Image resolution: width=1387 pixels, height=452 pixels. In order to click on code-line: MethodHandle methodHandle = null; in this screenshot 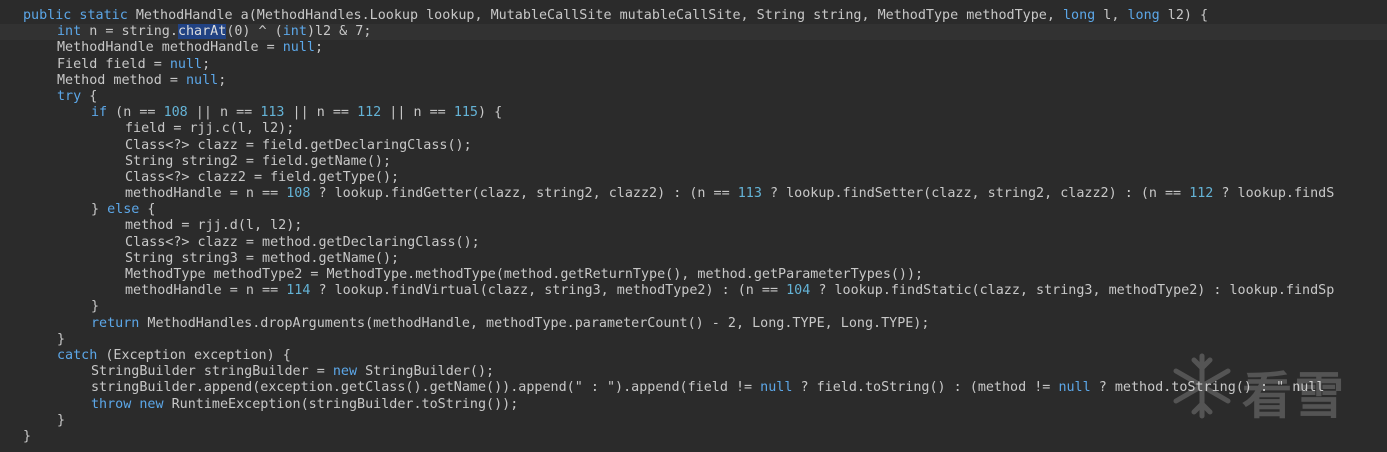, I will do `click(693, 48)`.